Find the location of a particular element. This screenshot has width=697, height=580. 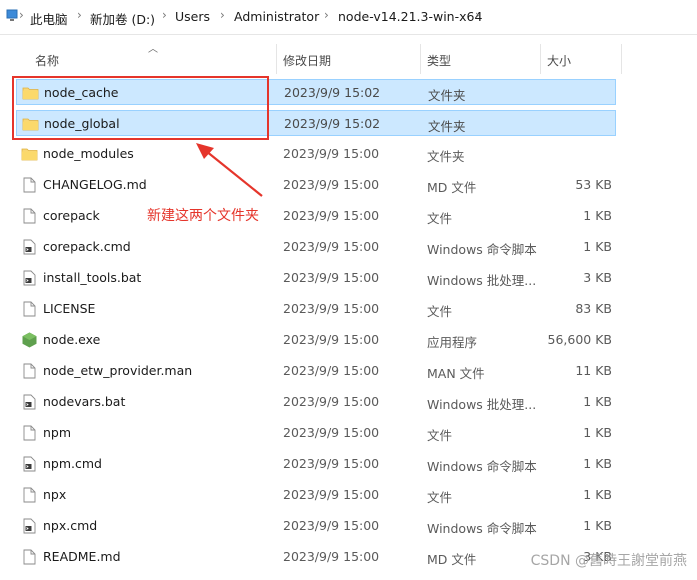

annotation-arrow-icon is located at coordinates (229, 170).